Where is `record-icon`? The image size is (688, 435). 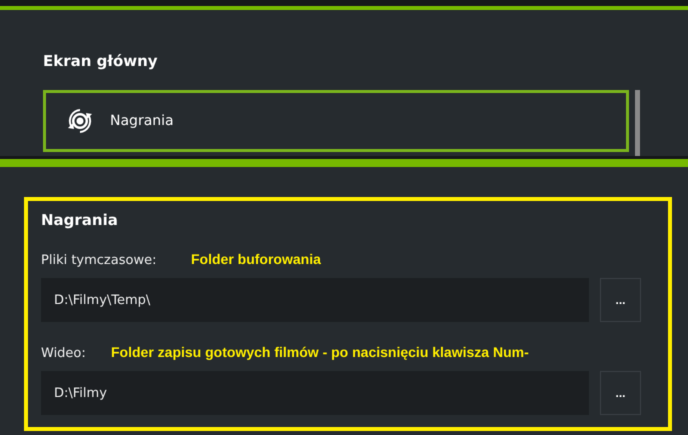 record-icon is located at coordinates (80, 121).